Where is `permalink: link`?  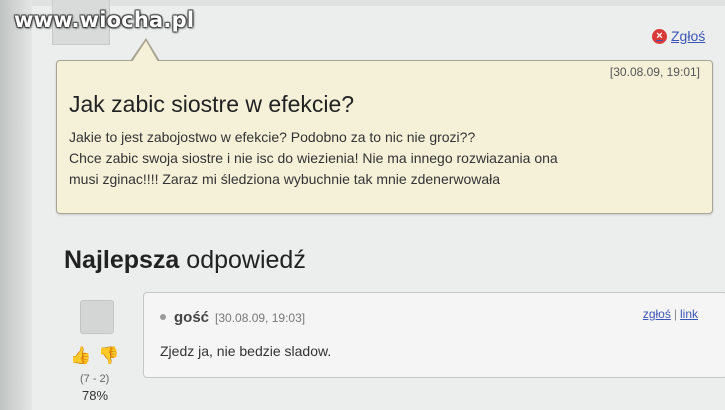 permalink: link is located at coordinates (689, 314).